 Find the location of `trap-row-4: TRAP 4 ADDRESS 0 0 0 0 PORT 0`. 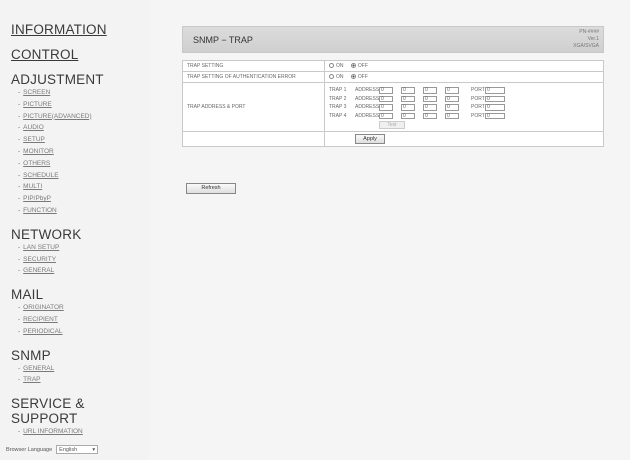

trap-row-4: TRAP 4 ADDRESS 0 0 0 0 PORT 0 is located at coordinates (464, 116).